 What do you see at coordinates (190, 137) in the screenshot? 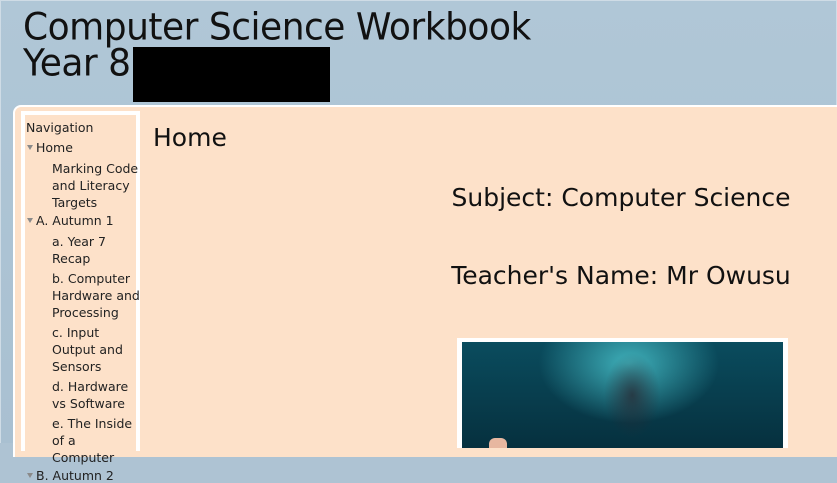
I see `page-title: Home` at bounding box center [190, 137].